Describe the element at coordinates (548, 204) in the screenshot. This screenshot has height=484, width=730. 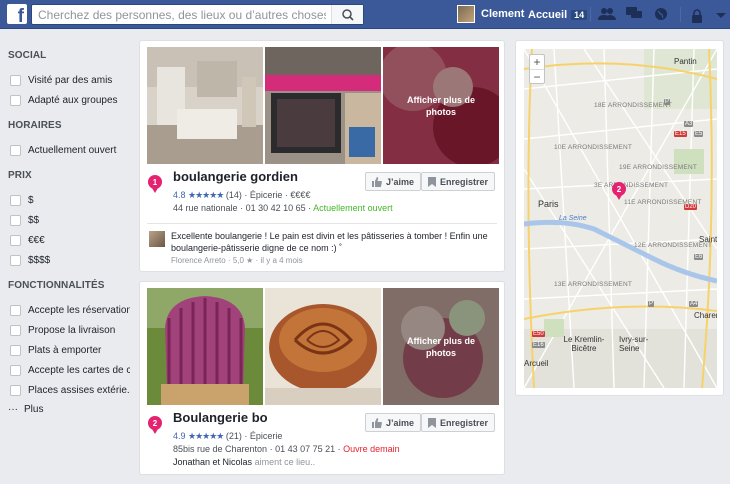
I see `map-label: Paris` at that location.